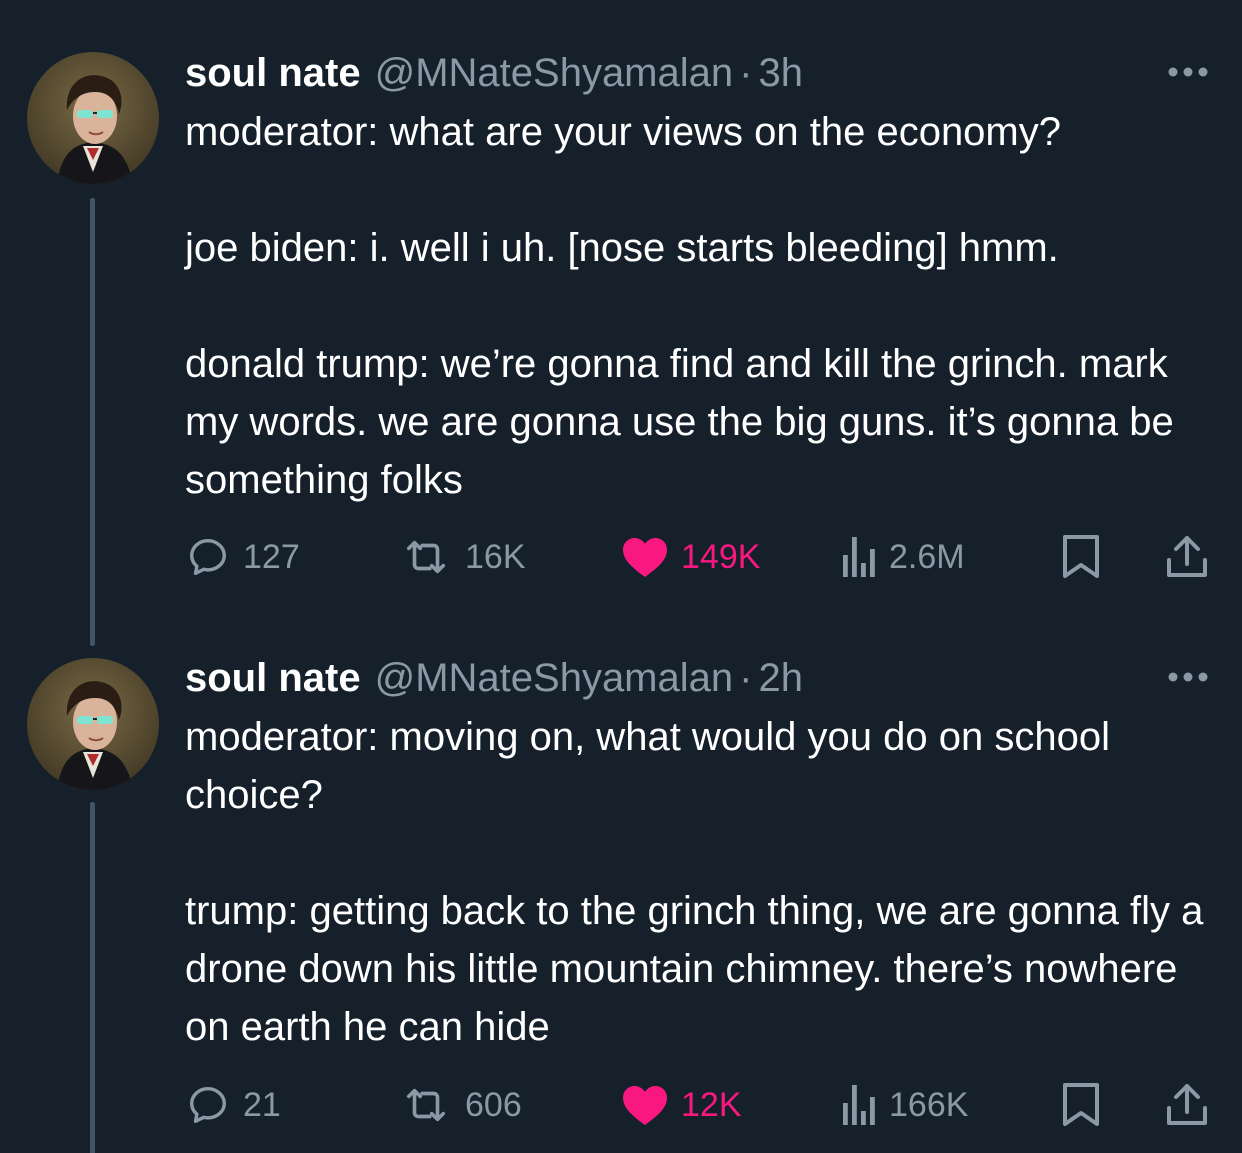 Image resolution: width=1242 pixels, height=1153 pixels. I want to click on like-button: 149K, so click(690, 557).